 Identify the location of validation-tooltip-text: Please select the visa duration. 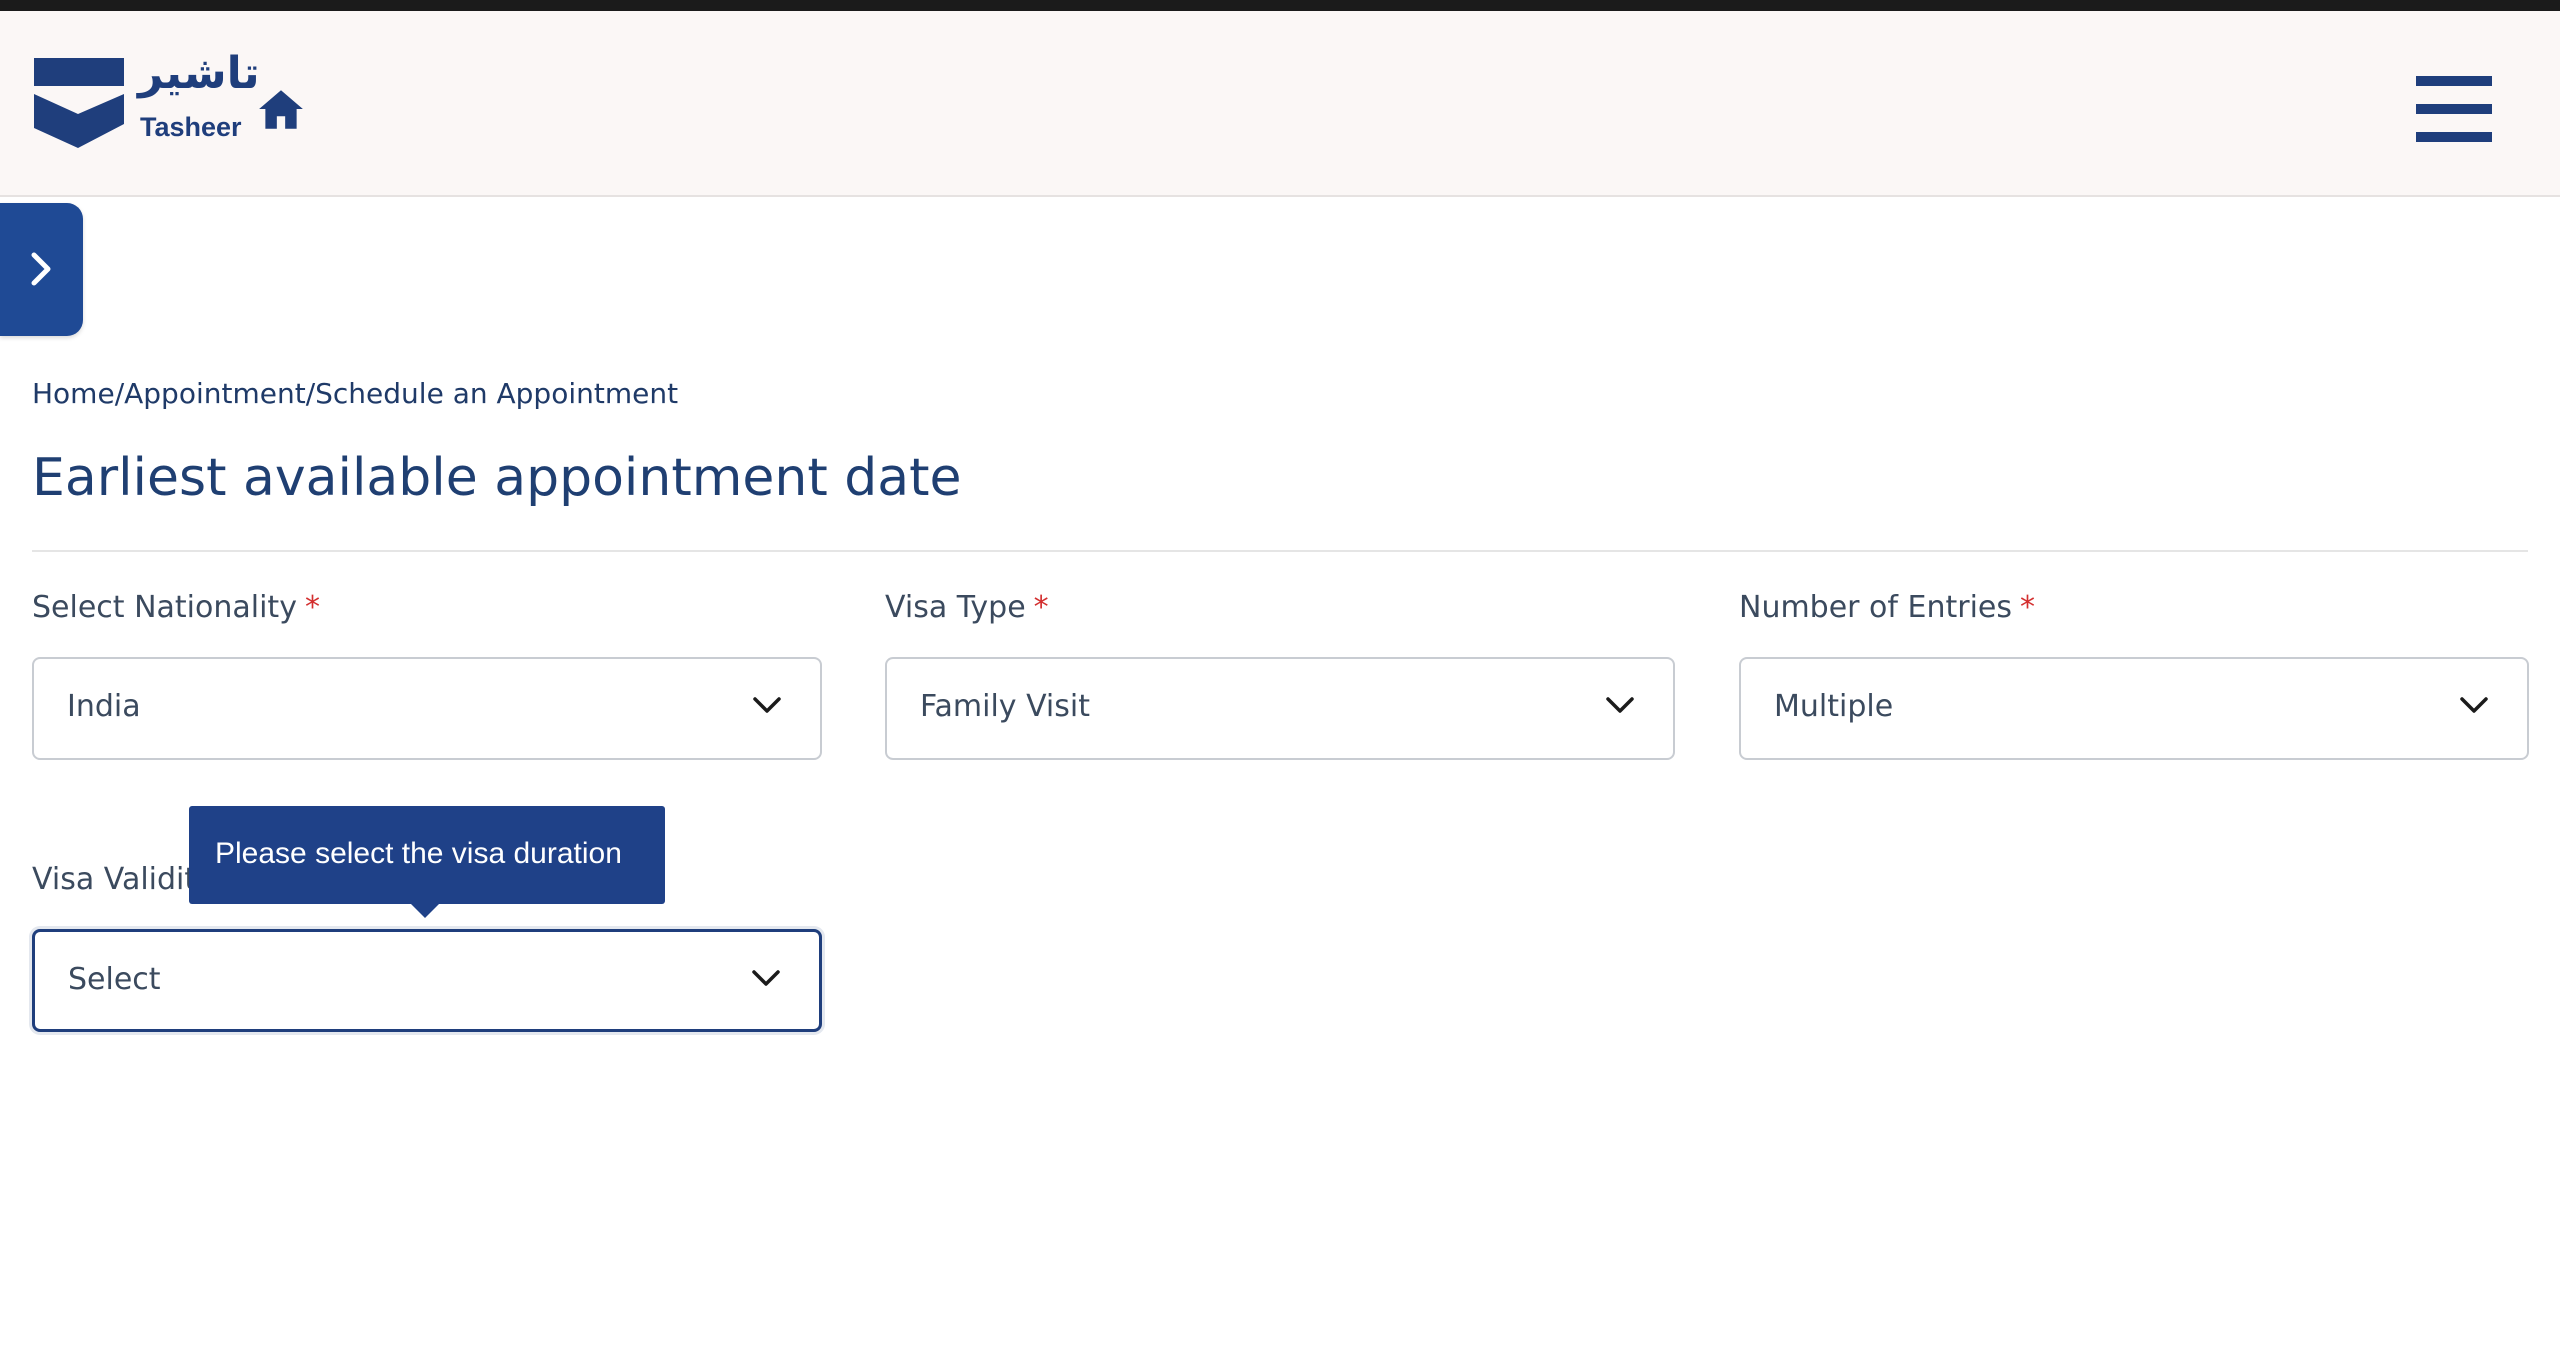
(418, 853).